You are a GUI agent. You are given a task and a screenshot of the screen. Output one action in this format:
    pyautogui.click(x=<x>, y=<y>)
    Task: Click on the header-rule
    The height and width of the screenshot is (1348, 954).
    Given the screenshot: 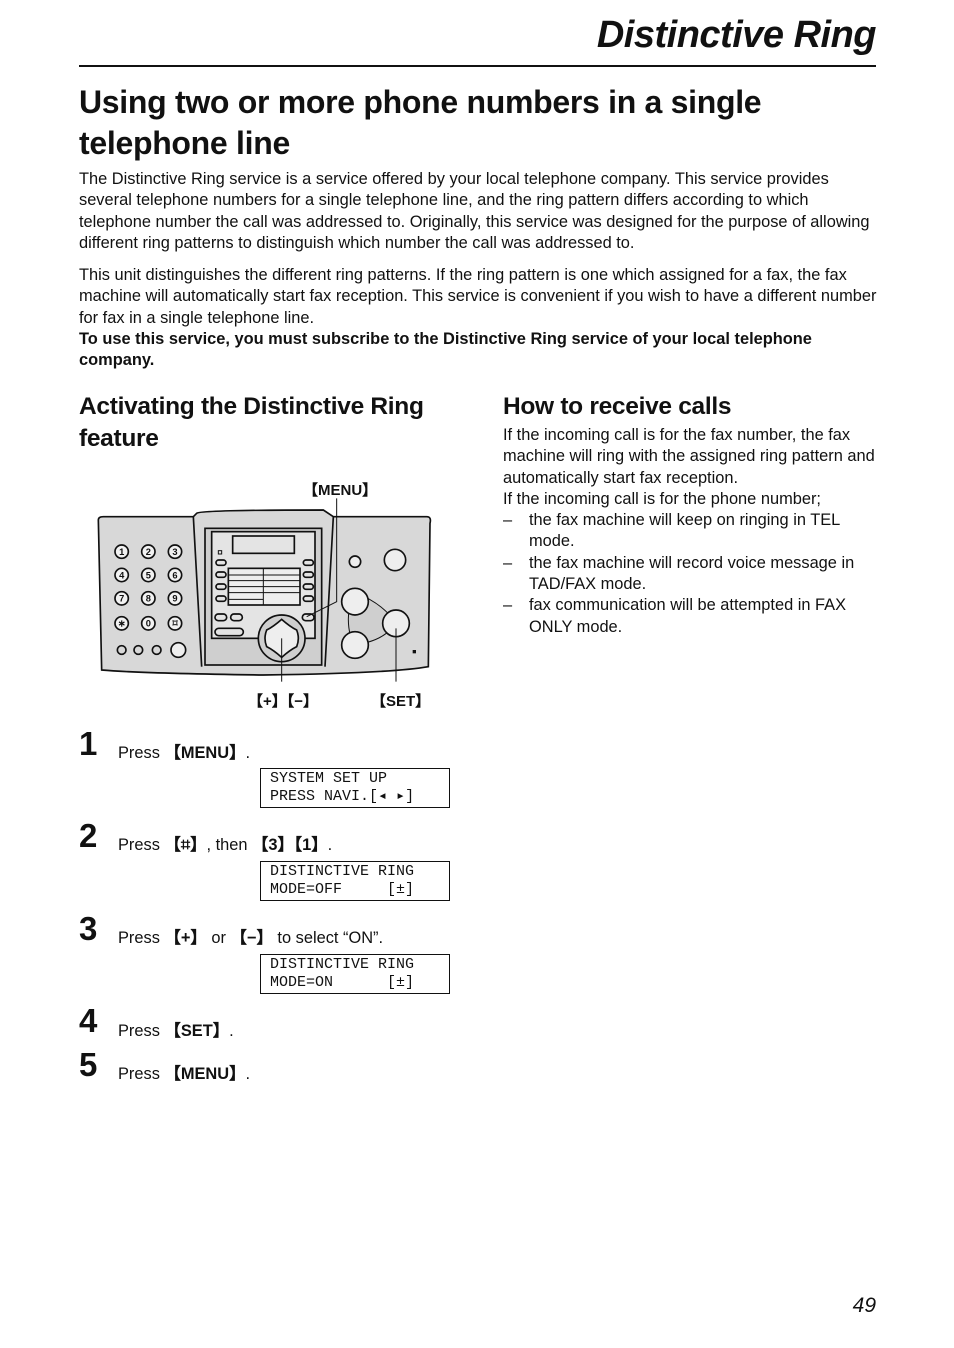 What is the action you would take?
    pyautogui.click(x=477, y=66)
    